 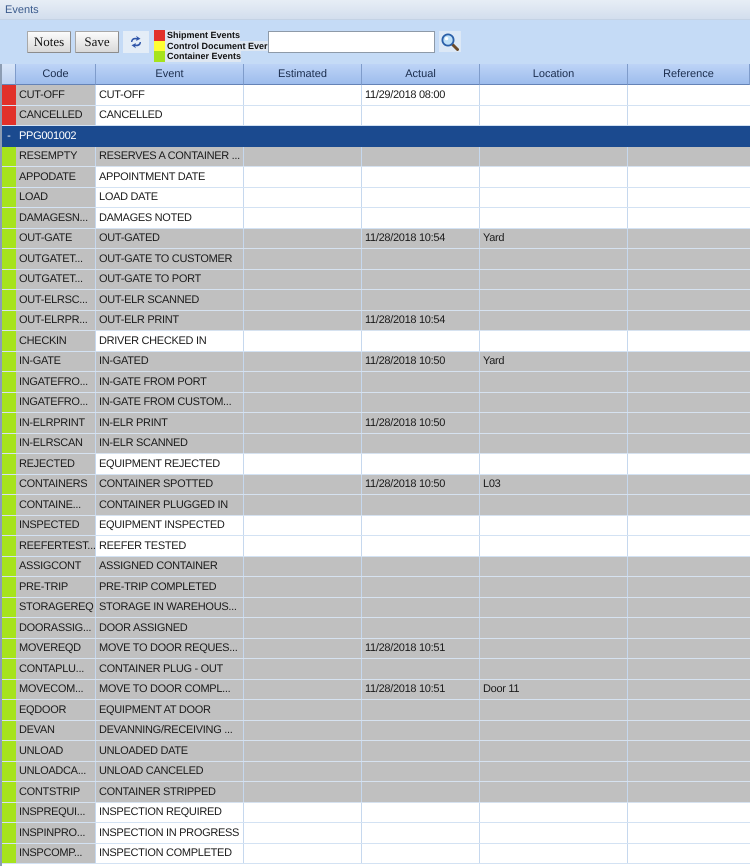 I want to click on legend-label: Shipment Events, so click(x=202, y=35).